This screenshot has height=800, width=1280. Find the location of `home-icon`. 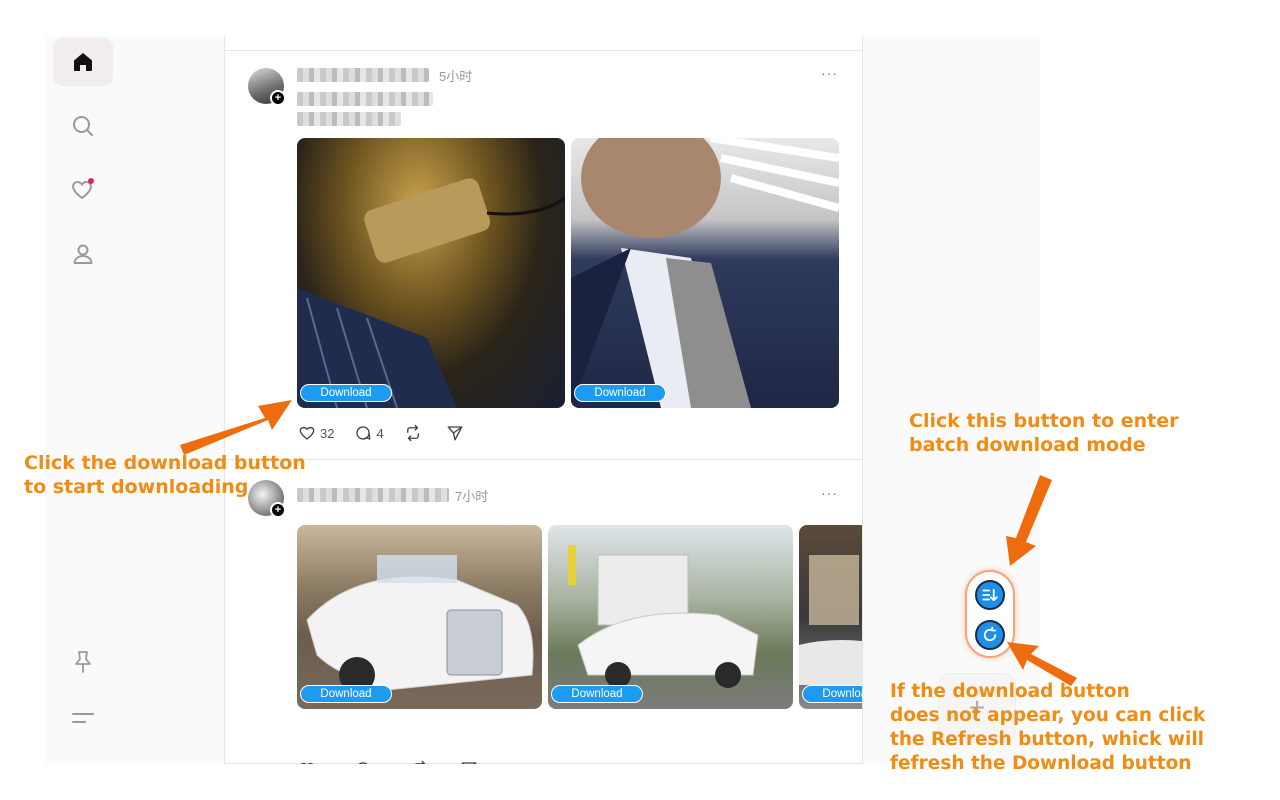

home-icon is located at coordinates (83, 62).